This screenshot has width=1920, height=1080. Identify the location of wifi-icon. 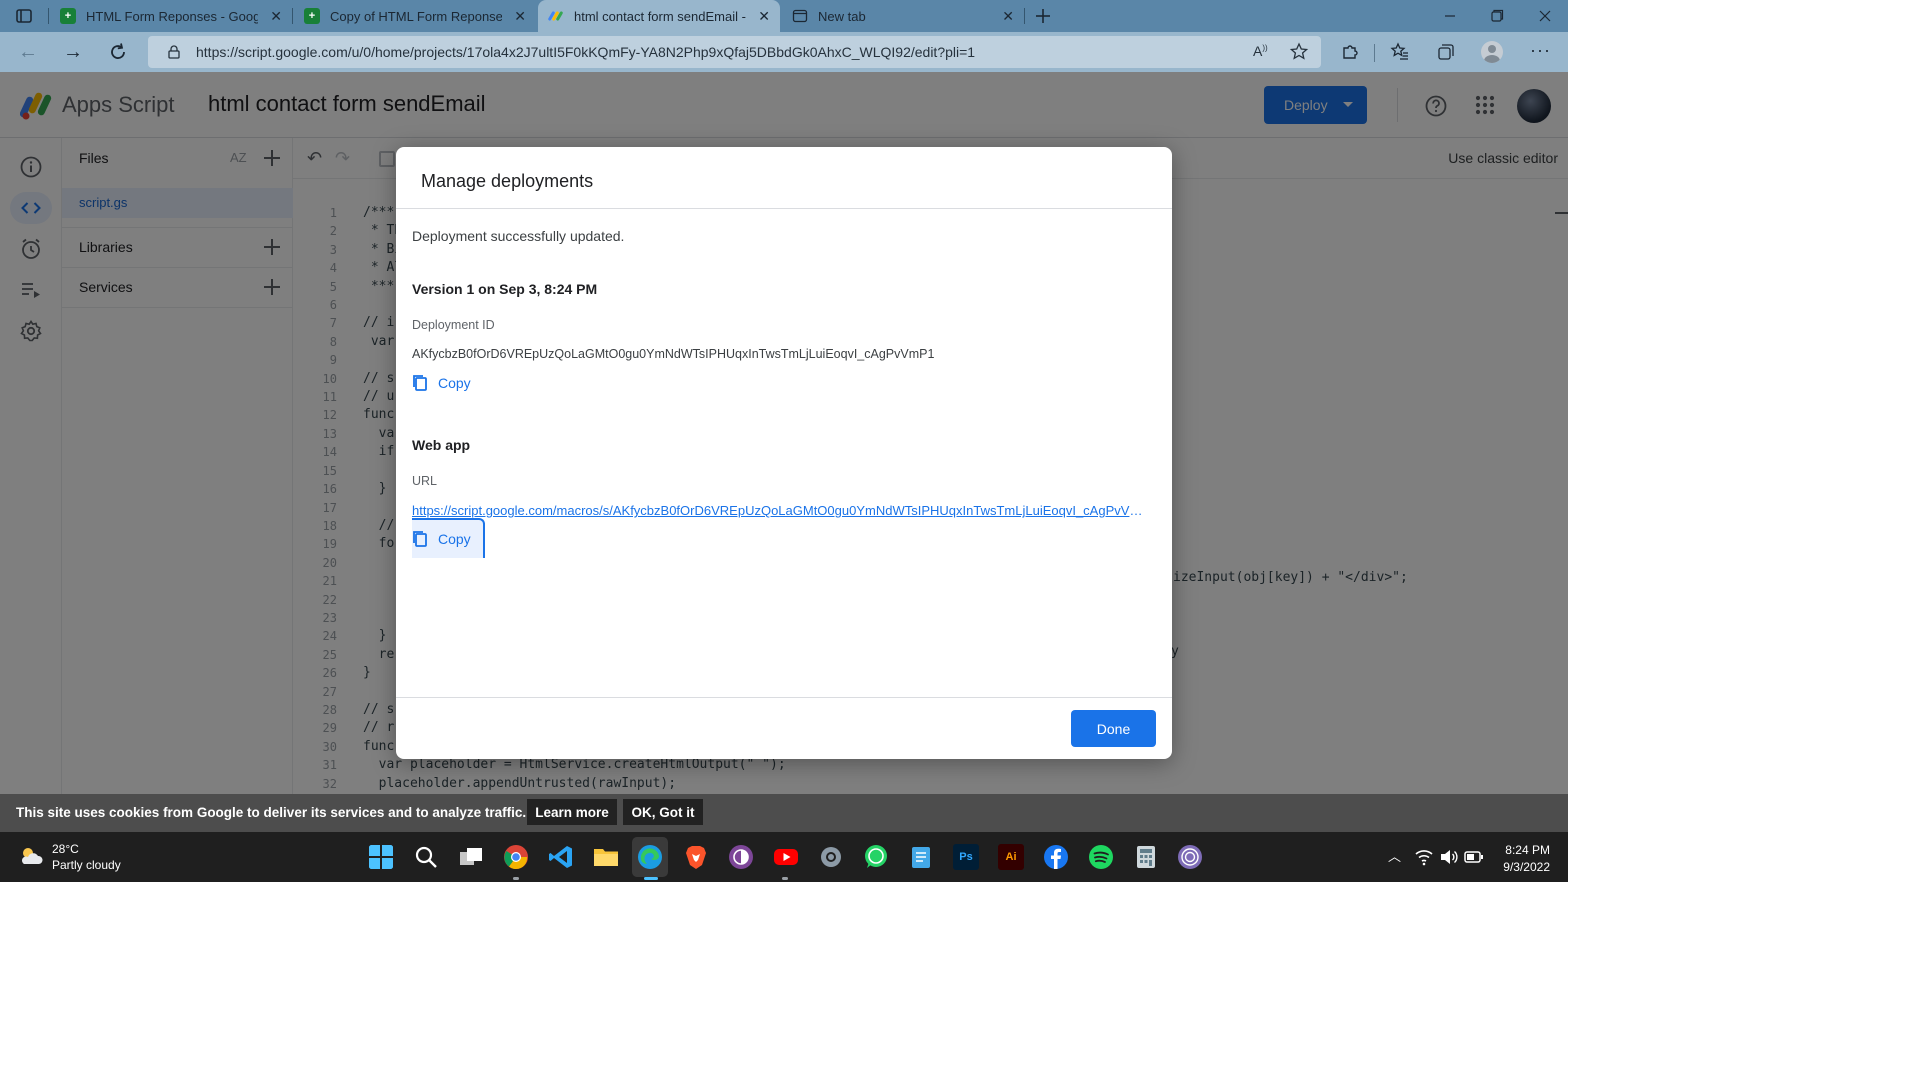
(1424, 857).